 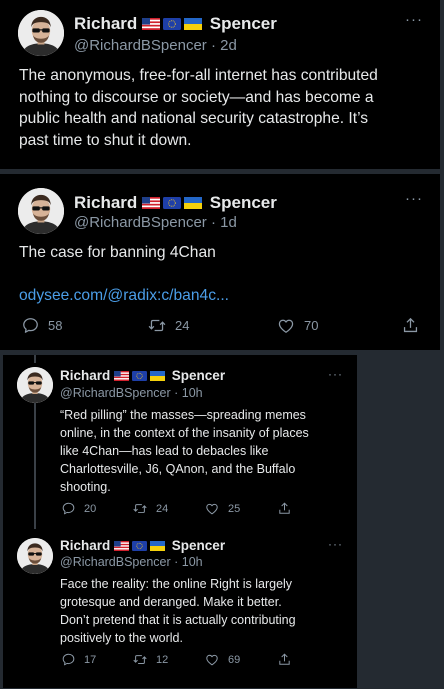 What do you see at coordinates (55, 325) in the screenshot?
I see `reply-count: 58` at bounding box center [55, 325].